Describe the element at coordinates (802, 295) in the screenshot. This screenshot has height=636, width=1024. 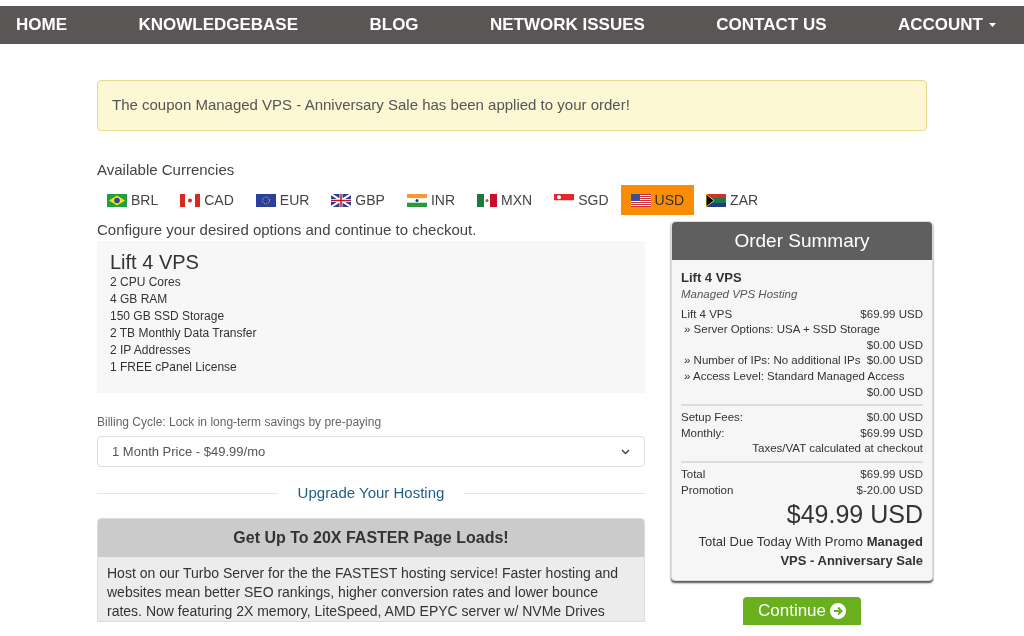
I see `summary-product-group: Managed VPS Hosting` at that location.